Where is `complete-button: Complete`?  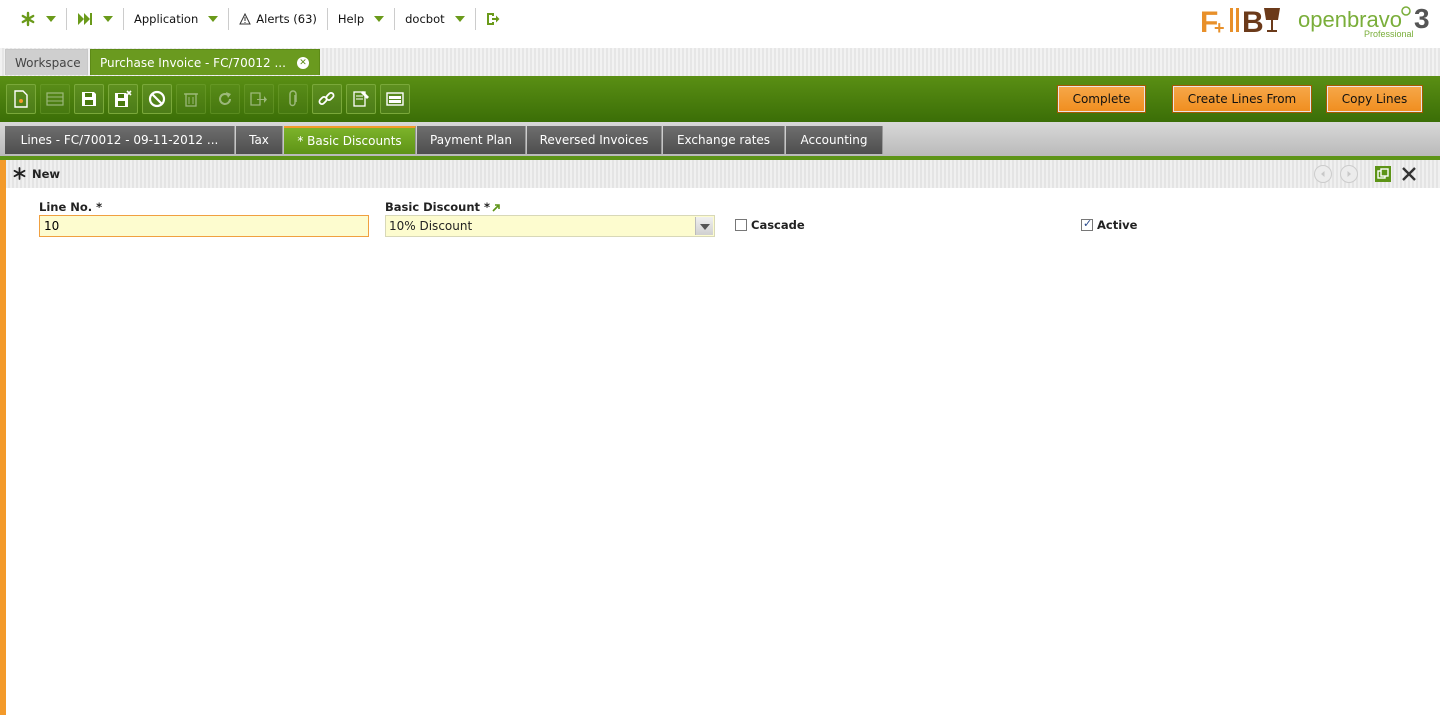 complete-button: Complete is located at coordinates (1101, 99).